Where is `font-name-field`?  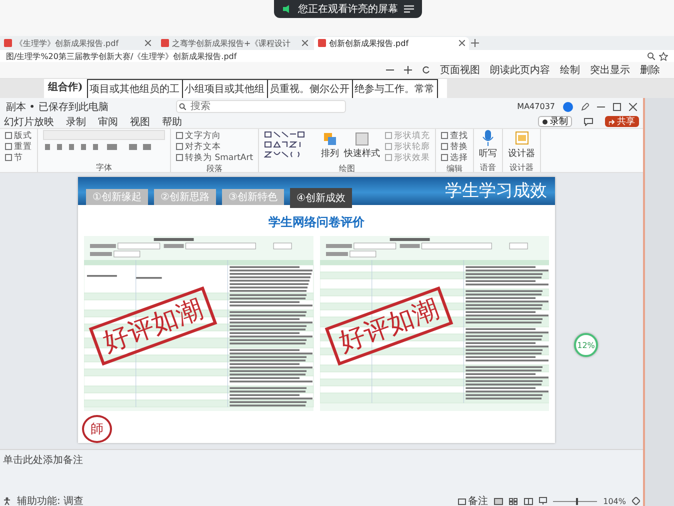 font-name-field is located at coordinates (104, 135).